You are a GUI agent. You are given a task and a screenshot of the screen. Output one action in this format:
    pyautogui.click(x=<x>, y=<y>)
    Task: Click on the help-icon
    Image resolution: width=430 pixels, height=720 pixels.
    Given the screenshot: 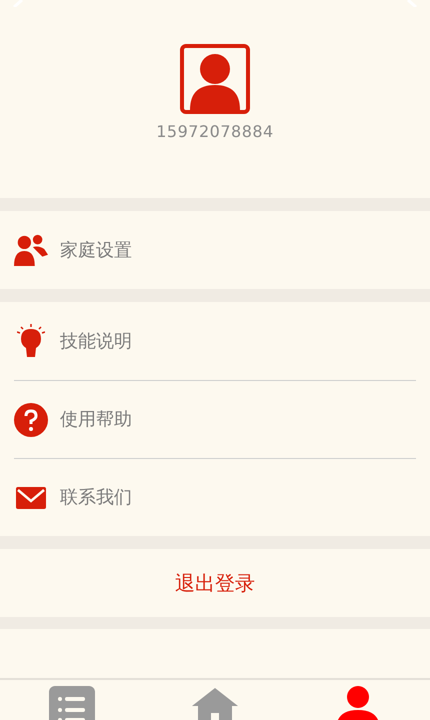 What is the action you would take?
    pyautogui.click(x=31, y=419)
    